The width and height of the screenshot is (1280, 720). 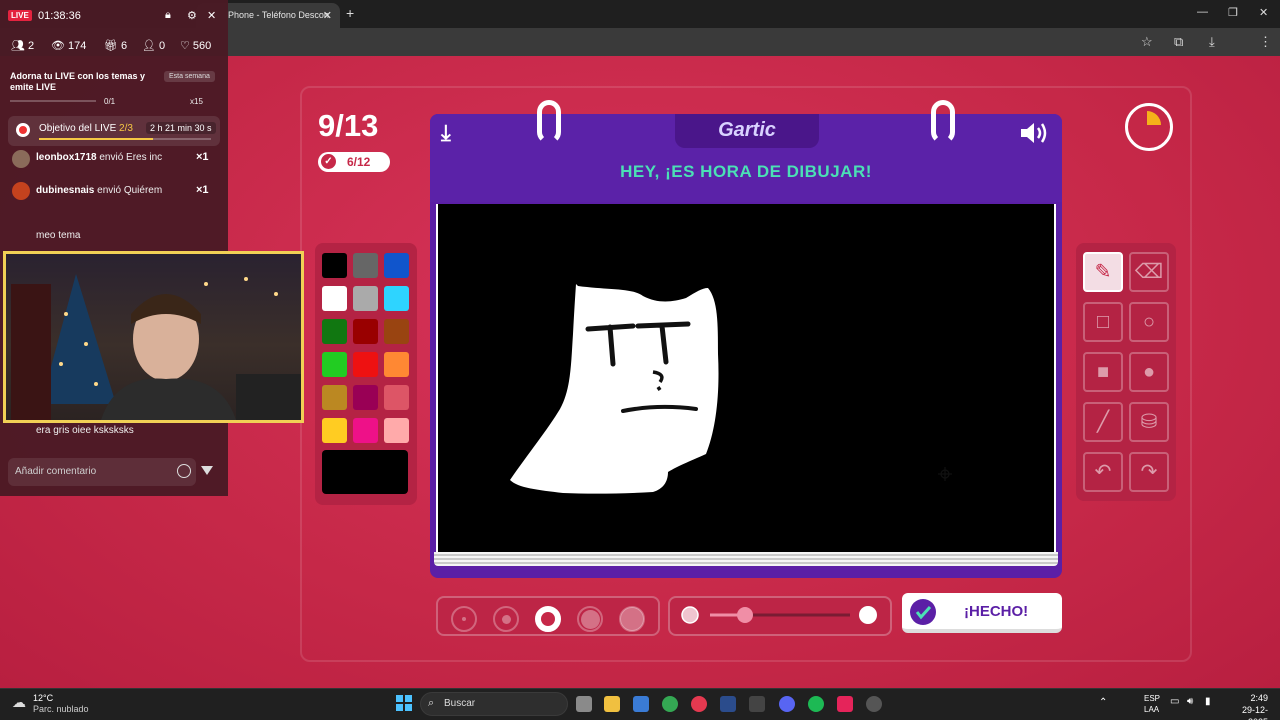 I want to click on download-drawing-icon: ⤓, so click(x=446, y=133).